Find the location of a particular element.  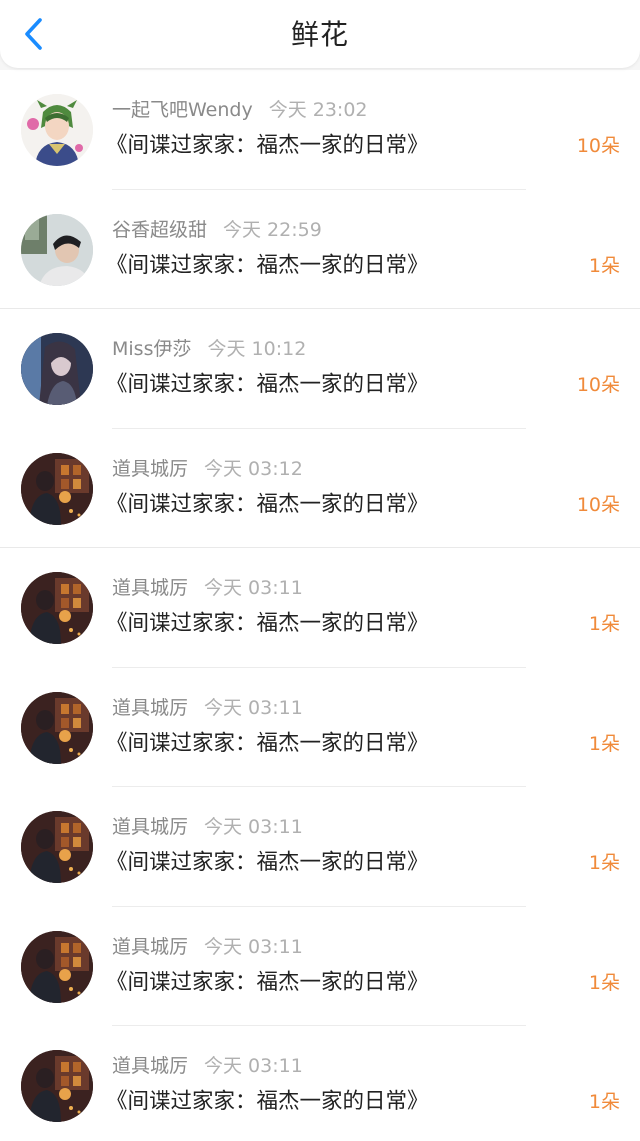

list-item: 一起飞吧Wendy 今天 23:02 《间谍过家家：福杰一家的日常》 10朵 is located at coordinates (320, 130).